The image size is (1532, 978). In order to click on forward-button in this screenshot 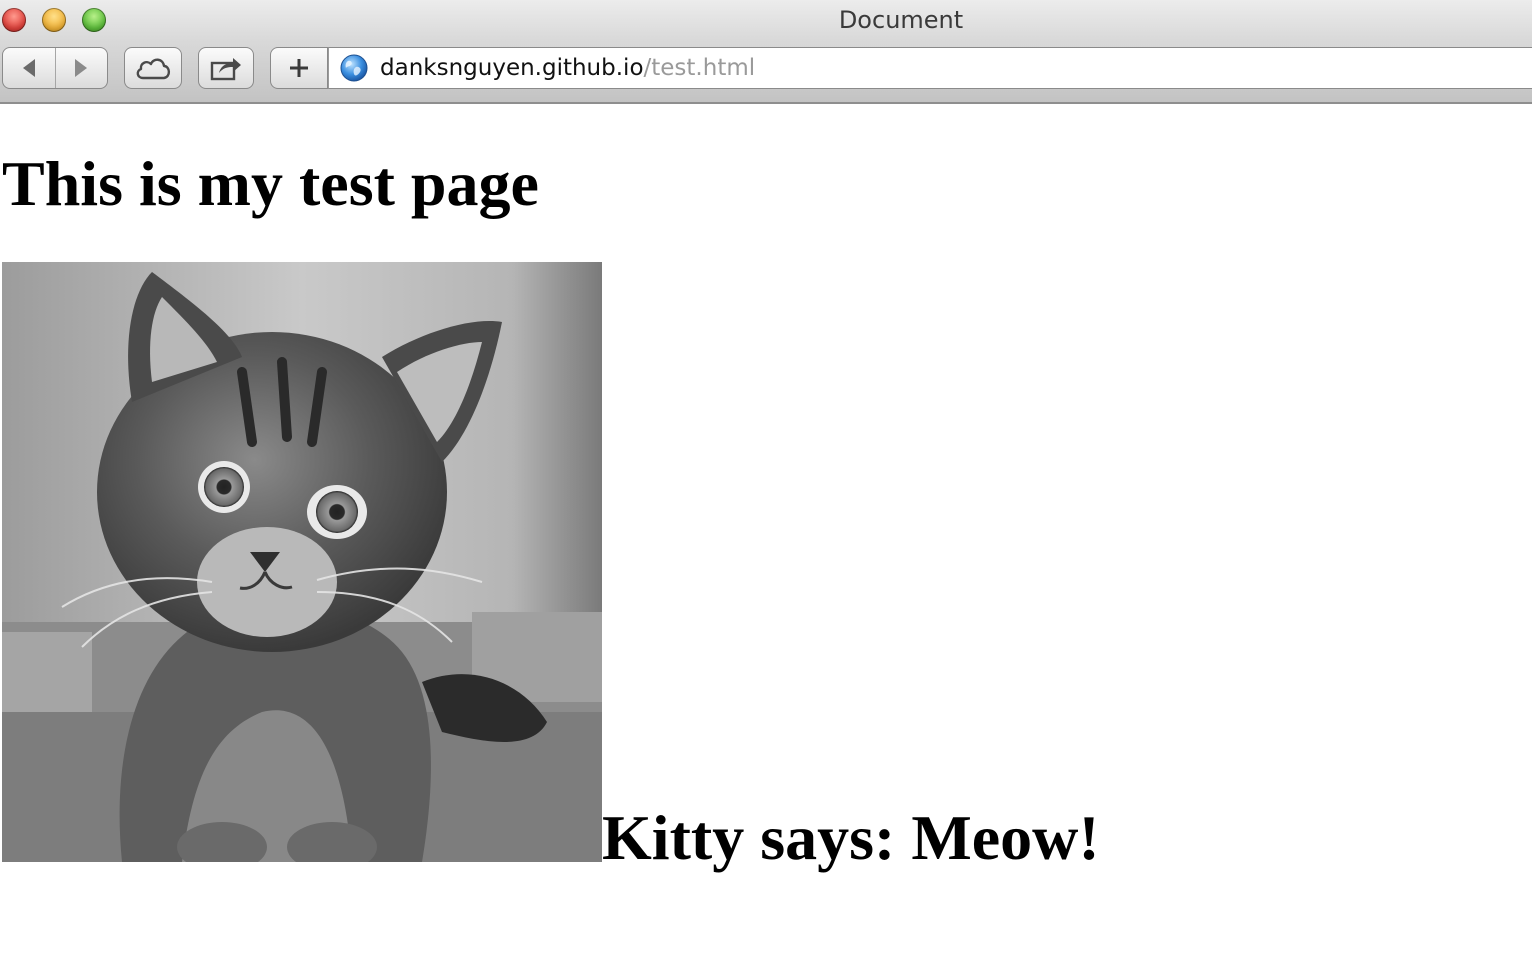, I will do `click(81, 68)`.